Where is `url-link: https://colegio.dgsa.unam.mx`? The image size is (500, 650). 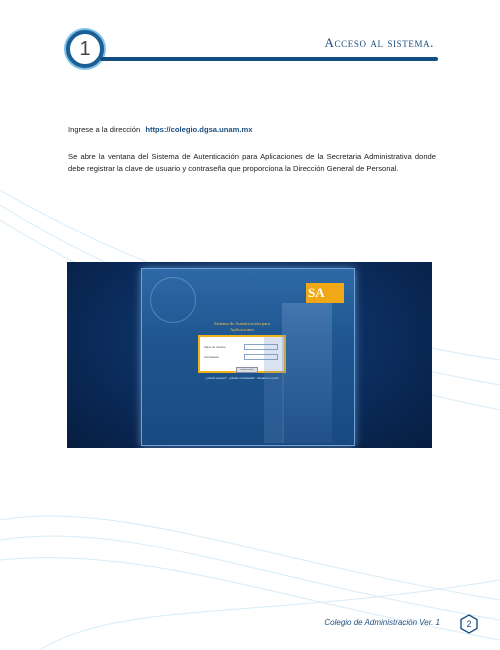
url-link: https://colegio.dgsa.unam.mx is located at coordinates (198, 129).